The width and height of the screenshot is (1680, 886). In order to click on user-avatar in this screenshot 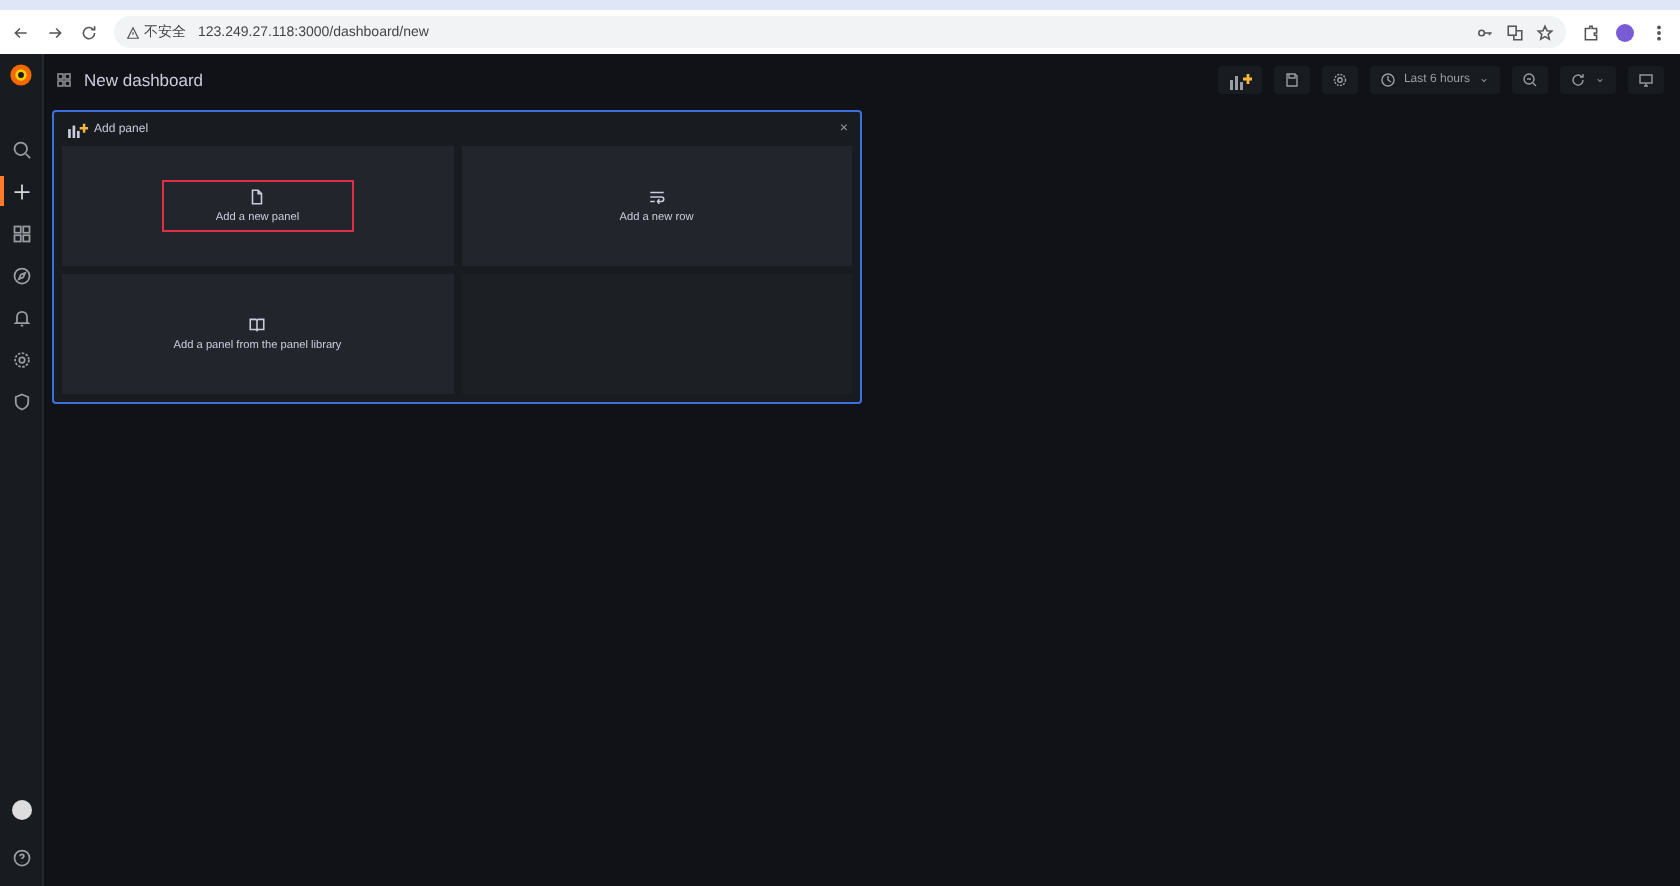, I will do `click(21, 810)`.